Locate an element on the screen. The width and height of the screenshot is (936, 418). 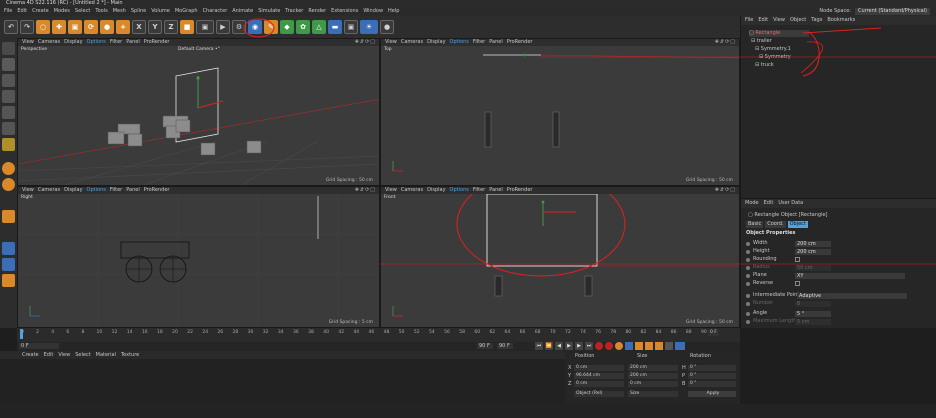
menu-animate: Animate is located at coordinates (242, 11).